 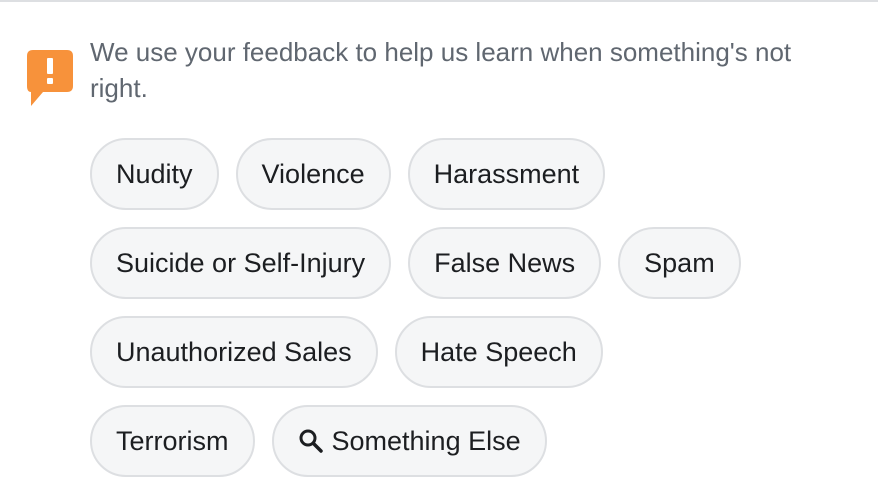 I want to click on chip-label: Suicide or Self-Injury, so click(x=241, y=262).